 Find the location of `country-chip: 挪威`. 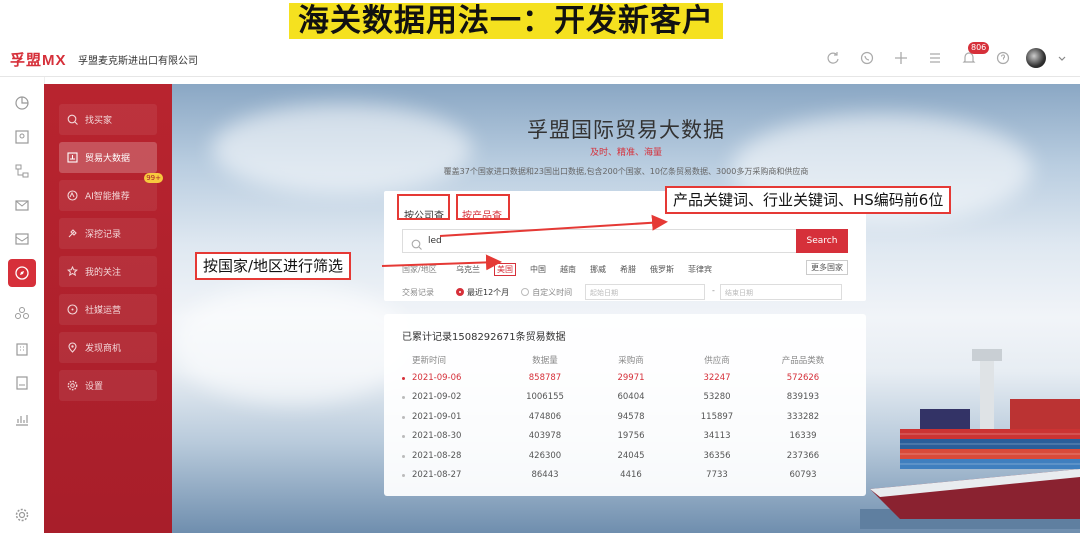

country-chip: 挪威 is located at coordinates (598, 269).